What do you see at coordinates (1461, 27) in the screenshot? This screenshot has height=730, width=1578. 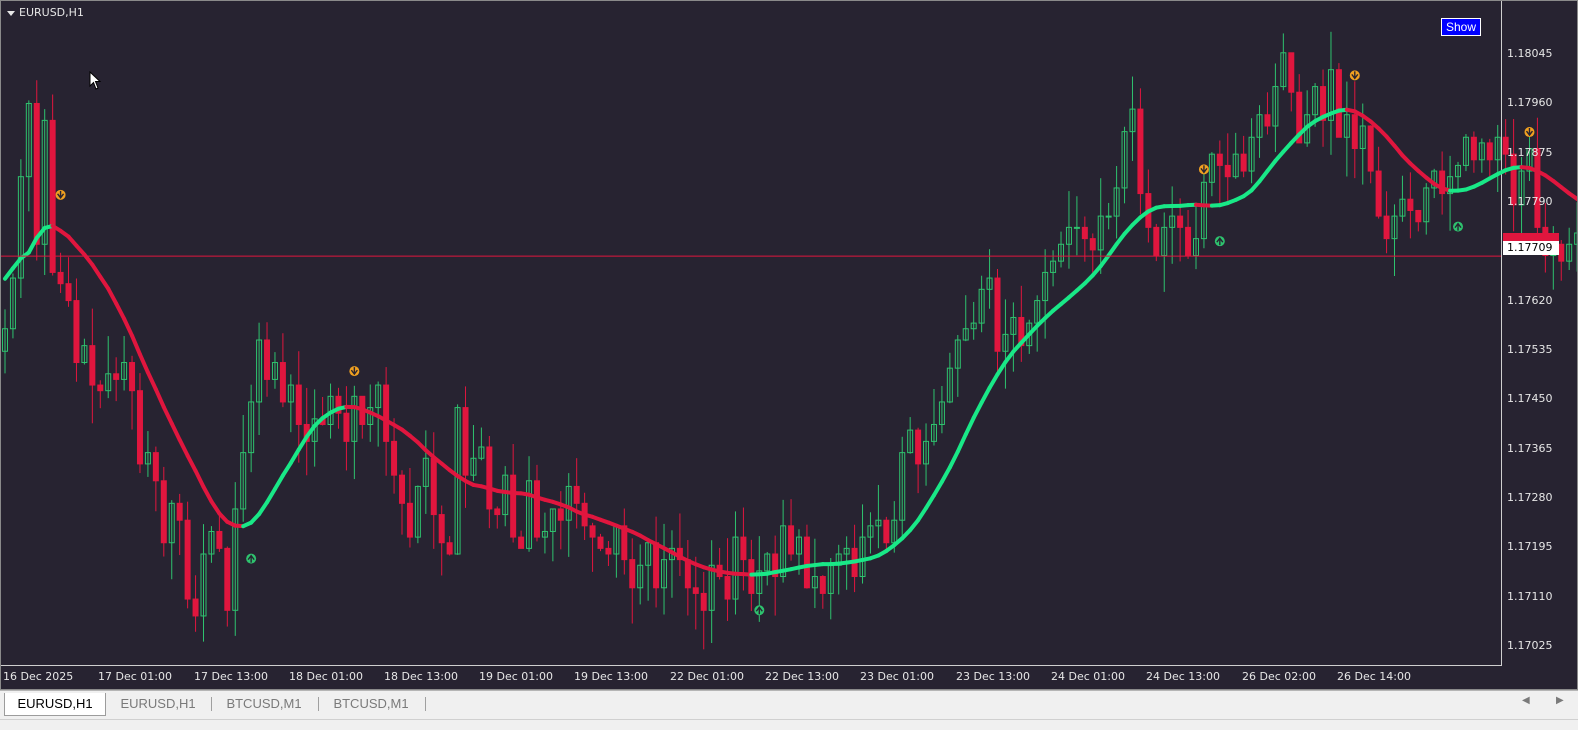 I see `show-button: Show` at bounding box center [1461, 27].